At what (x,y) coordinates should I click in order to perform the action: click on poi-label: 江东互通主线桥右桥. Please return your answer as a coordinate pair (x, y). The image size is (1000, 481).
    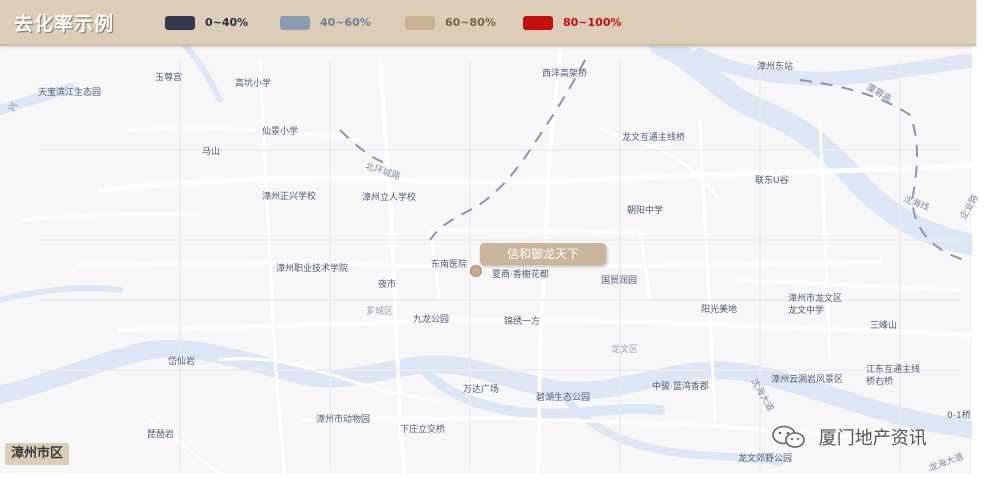
    Looking at the image, I should click on (893, 376).